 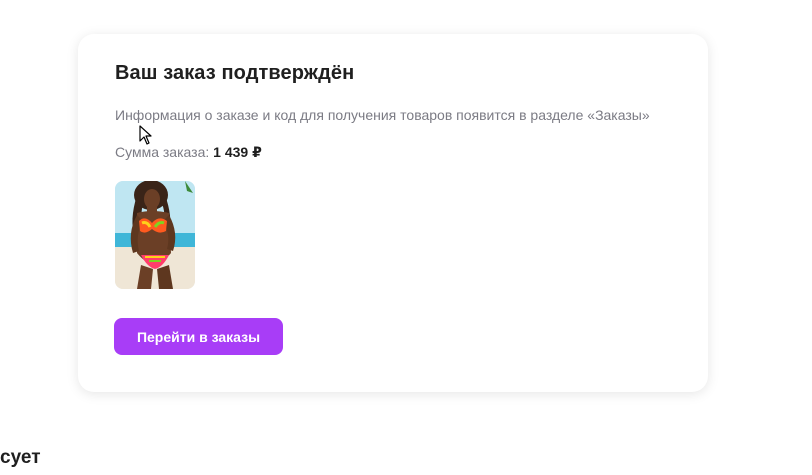 I want to click on mouse-pointer-icon, so click(x=145, y=135).